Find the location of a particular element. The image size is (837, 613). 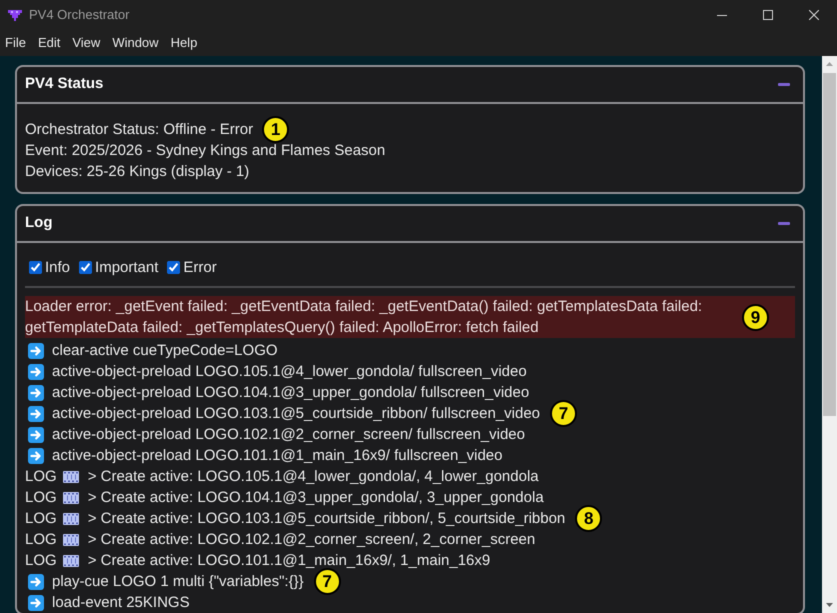

menu-item: View is located at coordinates (86, 43).